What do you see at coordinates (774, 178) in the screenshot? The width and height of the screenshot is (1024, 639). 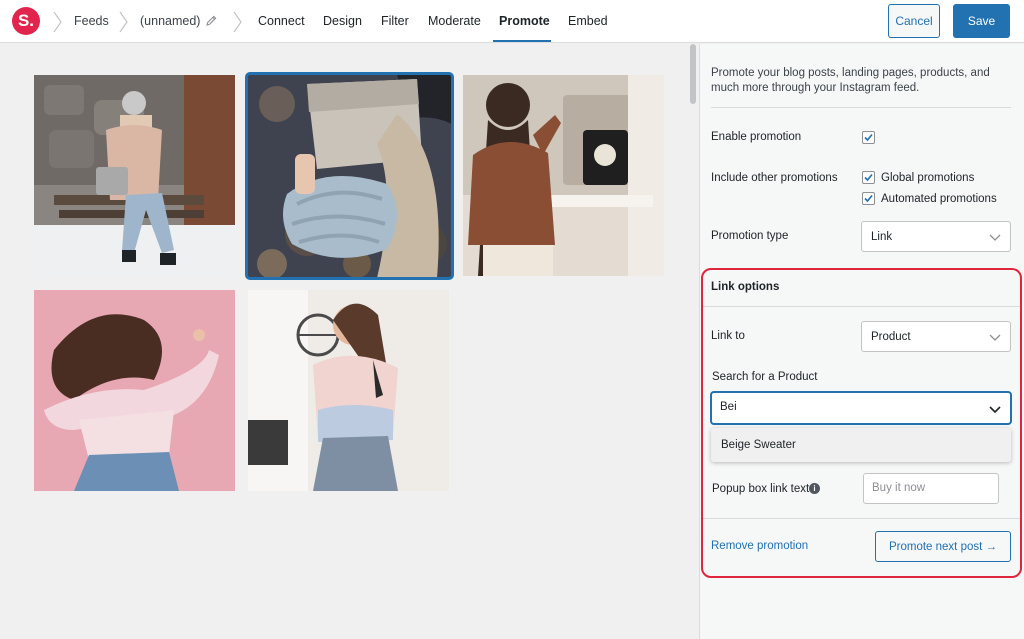 I see `include-other-promotions-label: Include other promotions` at bounding box center [774, 178].